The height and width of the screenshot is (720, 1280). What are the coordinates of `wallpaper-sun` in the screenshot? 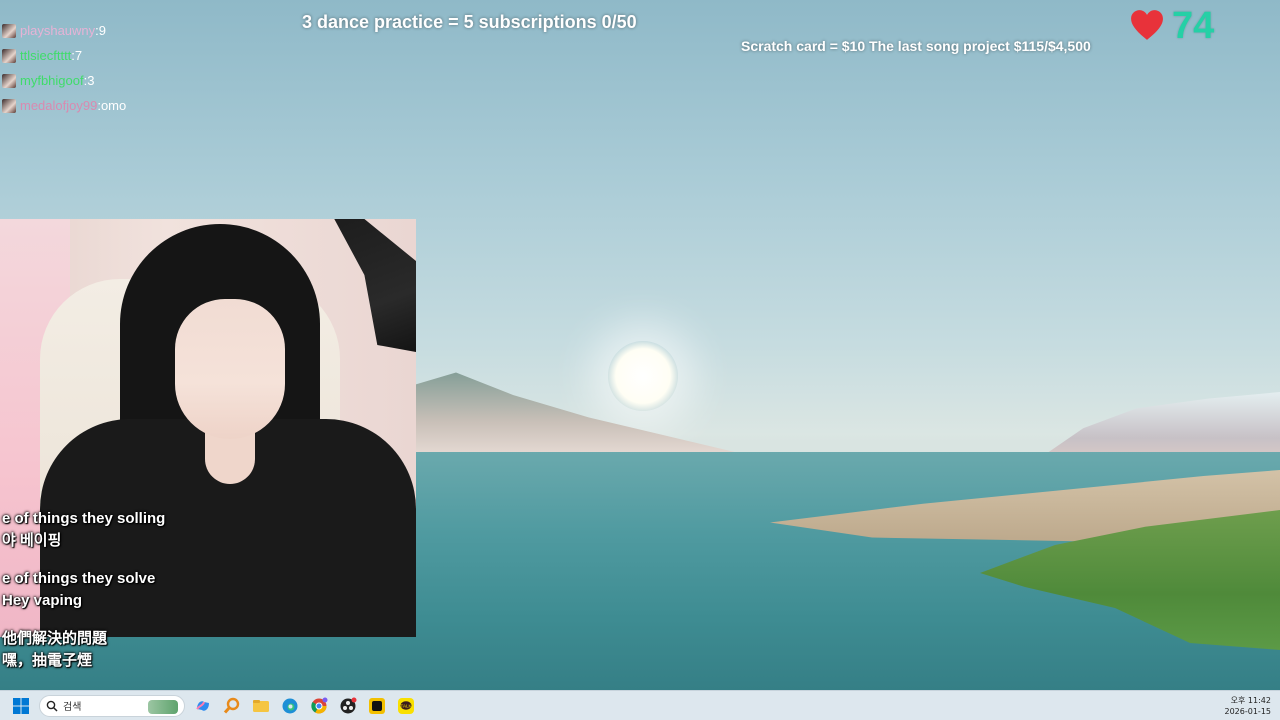 It's located at (643, 376).